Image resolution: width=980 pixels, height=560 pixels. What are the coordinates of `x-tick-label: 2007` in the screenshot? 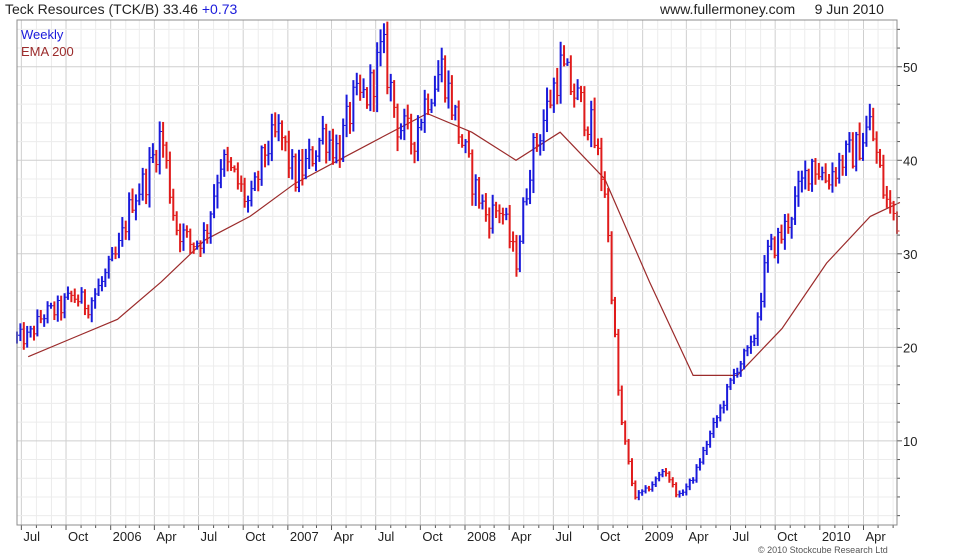 It's located at (304, 536).